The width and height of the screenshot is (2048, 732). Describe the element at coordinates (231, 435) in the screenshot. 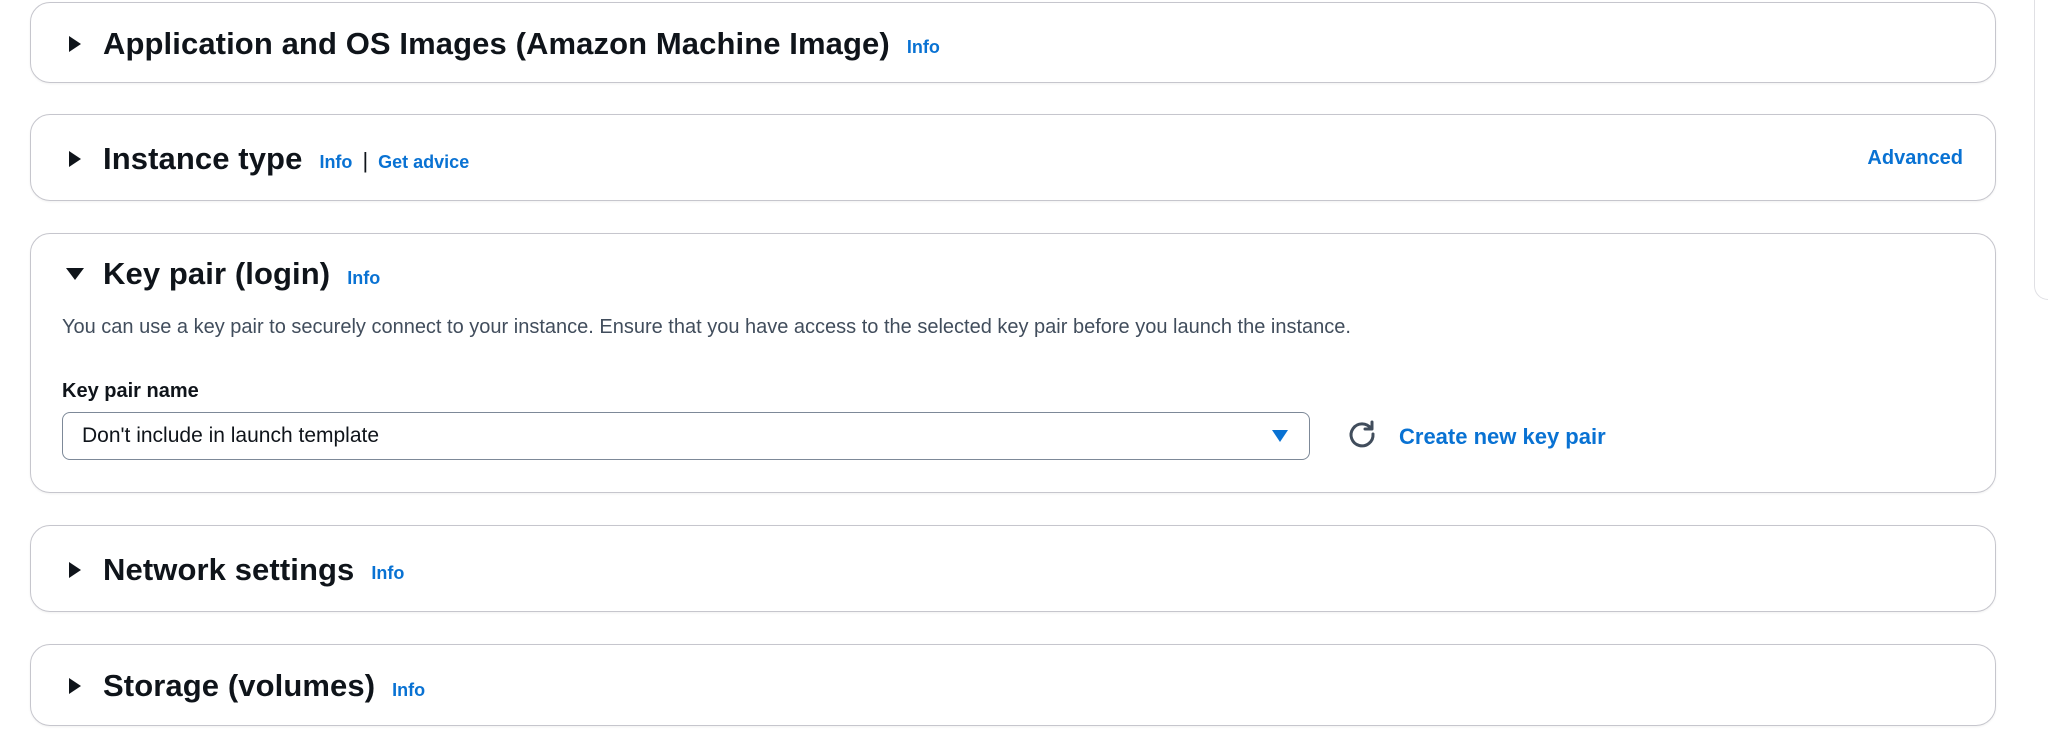

I see `key-pair-selected-value: Don't include in launch template` at that location.